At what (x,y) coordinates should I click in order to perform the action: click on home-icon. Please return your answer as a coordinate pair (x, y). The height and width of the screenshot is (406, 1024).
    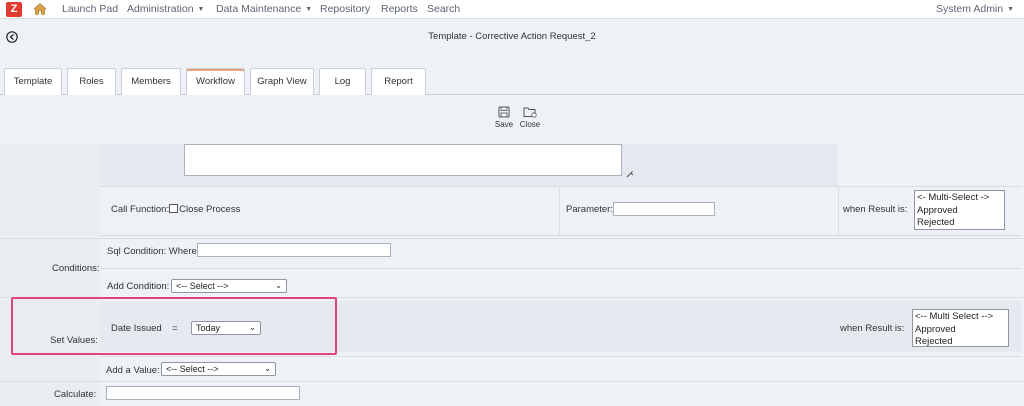
    Looking at the image, I should click on (40, 9).